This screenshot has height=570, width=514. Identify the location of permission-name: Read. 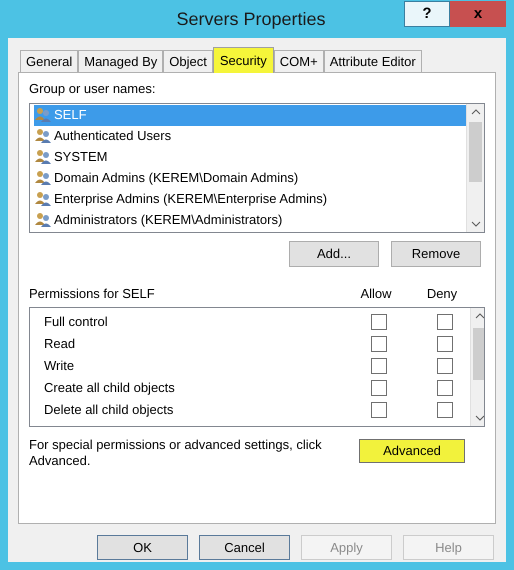
(60, 343).